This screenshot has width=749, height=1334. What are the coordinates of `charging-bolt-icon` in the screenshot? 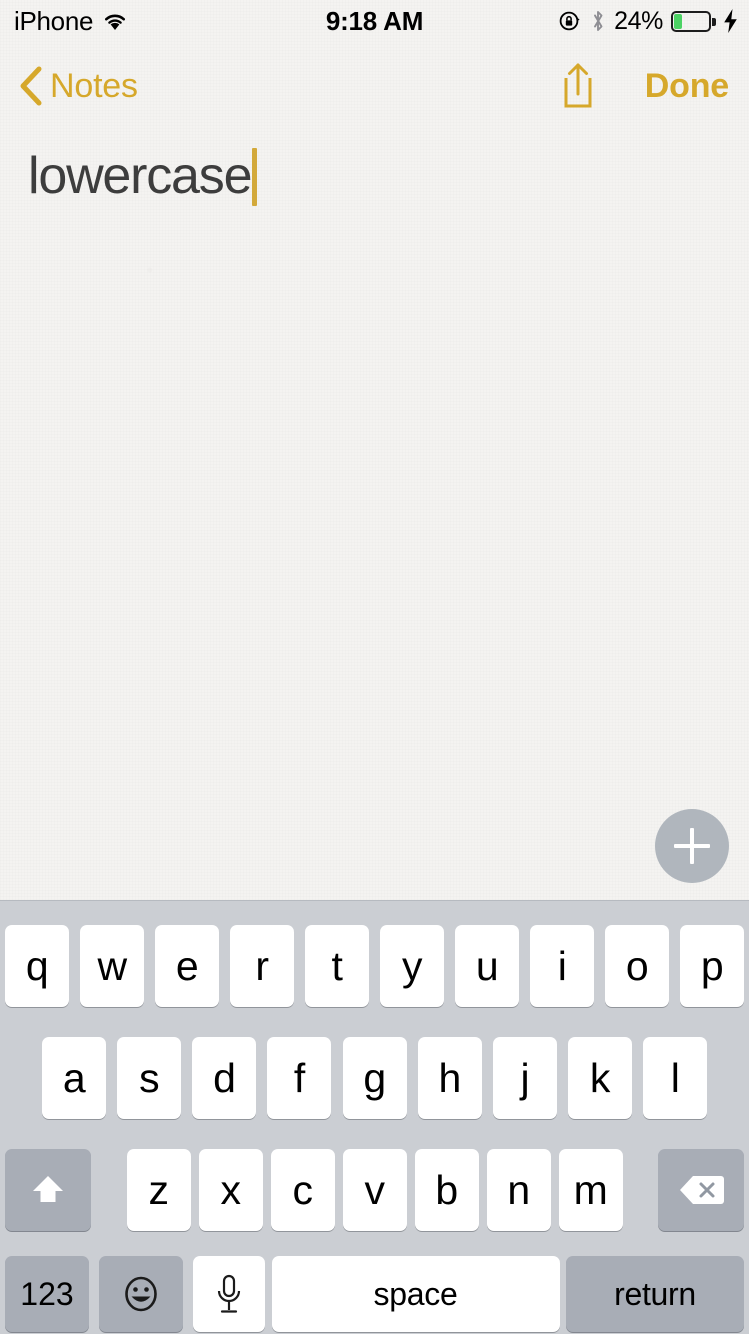 It's located at (730, 21).